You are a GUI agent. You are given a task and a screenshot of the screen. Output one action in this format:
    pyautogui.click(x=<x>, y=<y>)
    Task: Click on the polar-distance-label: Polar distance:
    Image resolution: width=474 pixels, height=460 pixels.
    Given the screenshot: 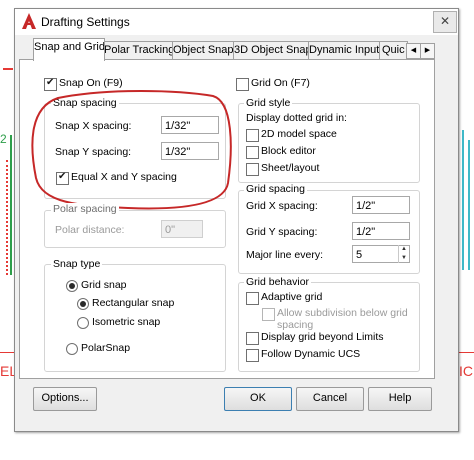 What is the action you would take?
    pyautogui.click(x=90, y=230)
    